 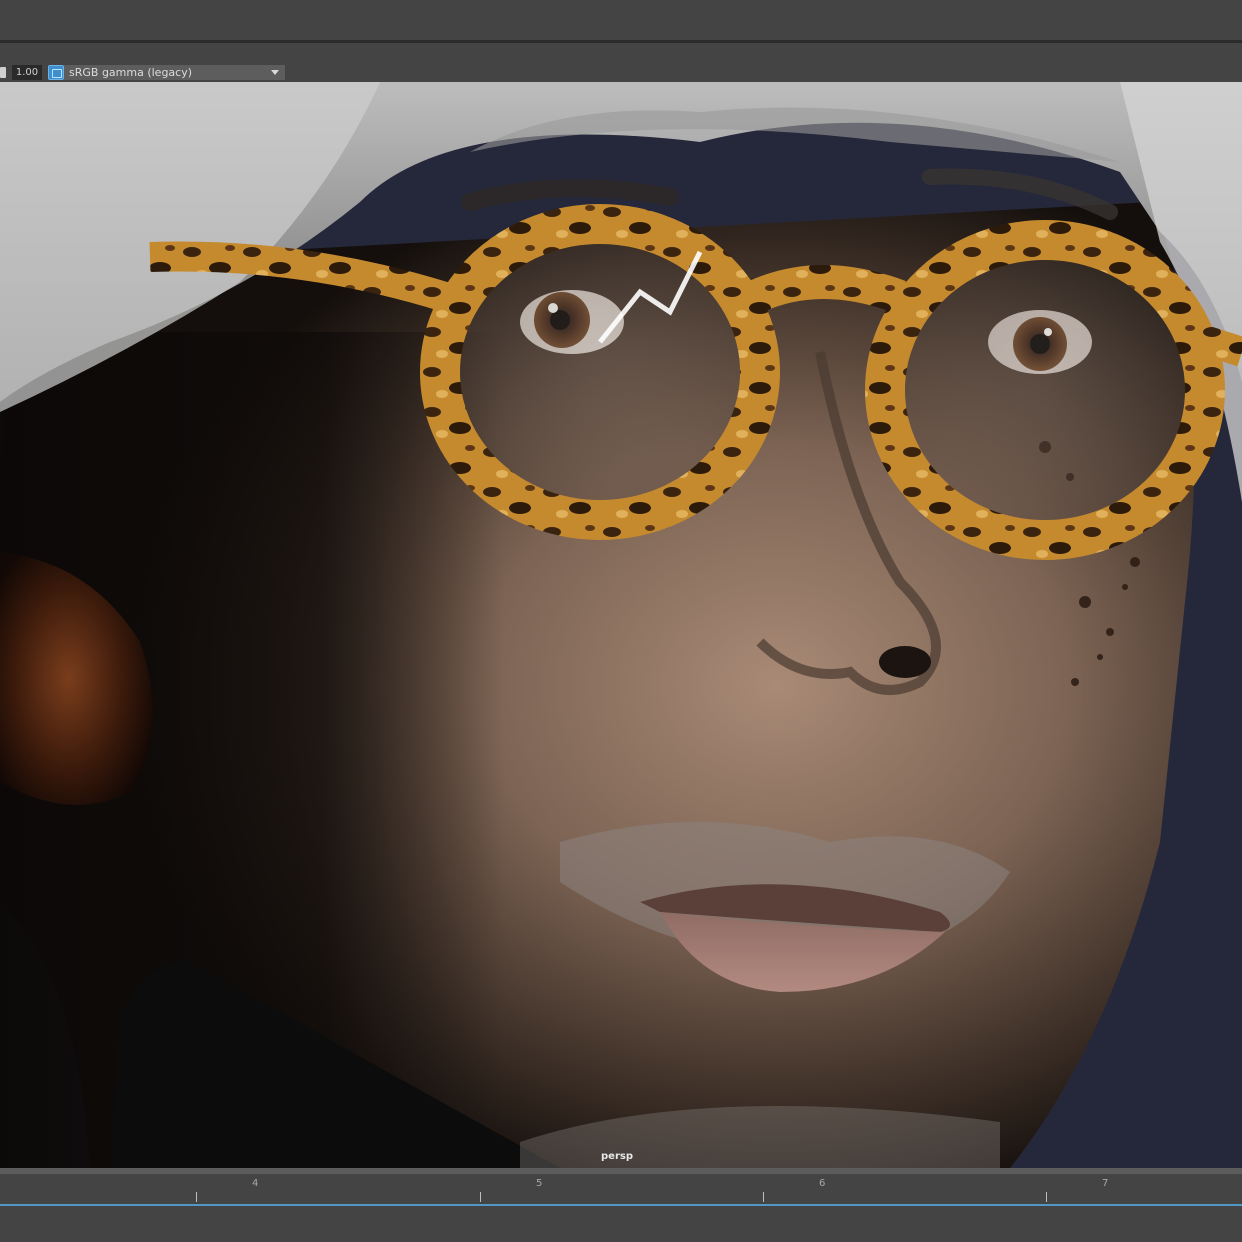 What do you see at coordinates (275, 72) in the screenshot?
I see `chevron-down-icon` at bounding box center [275, 72].